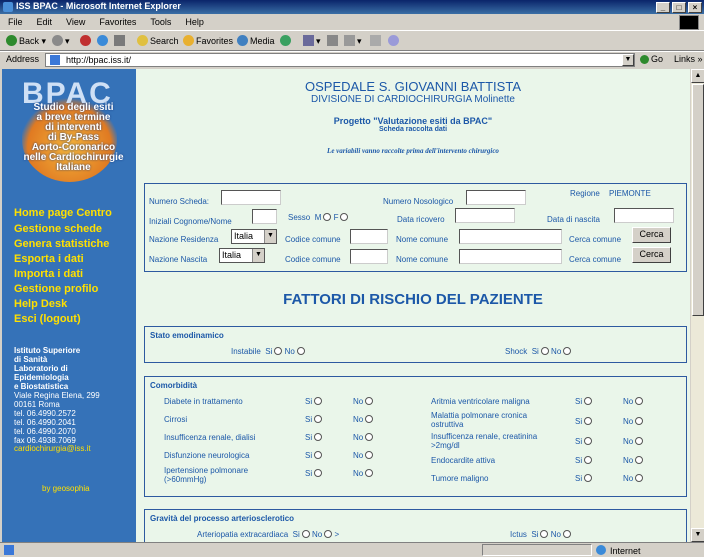 This screenshot has width=704, height=557. I want to click on email-link: cardiochirurgia@iss.it, so click(52, 448).